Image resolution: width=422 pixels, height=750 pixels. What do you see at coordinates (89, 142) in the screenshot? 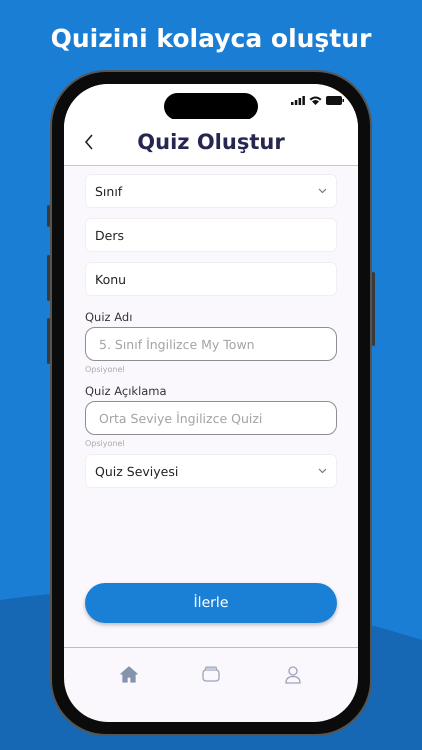
I see `back-icon` at bounding box center [89, 142].